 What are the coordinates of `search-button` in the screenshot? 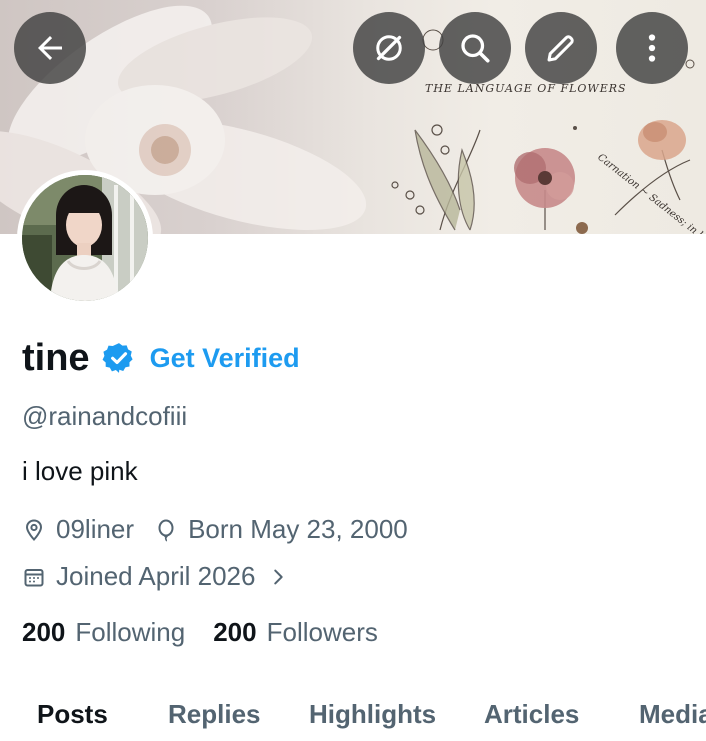 It's located at (475, 48).